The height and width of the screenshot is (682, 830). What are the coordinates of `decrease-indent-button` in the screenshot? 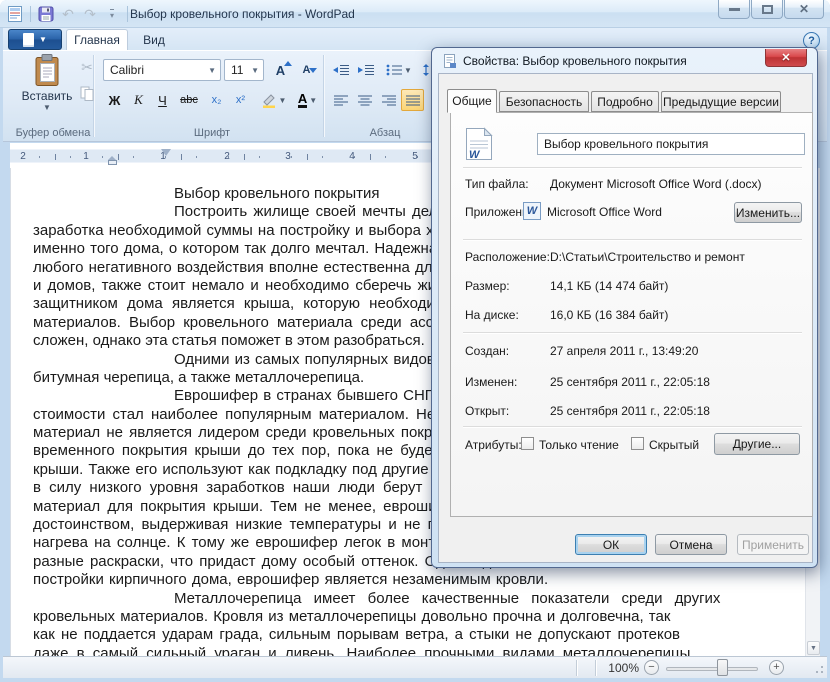 It's located at (340, 70).